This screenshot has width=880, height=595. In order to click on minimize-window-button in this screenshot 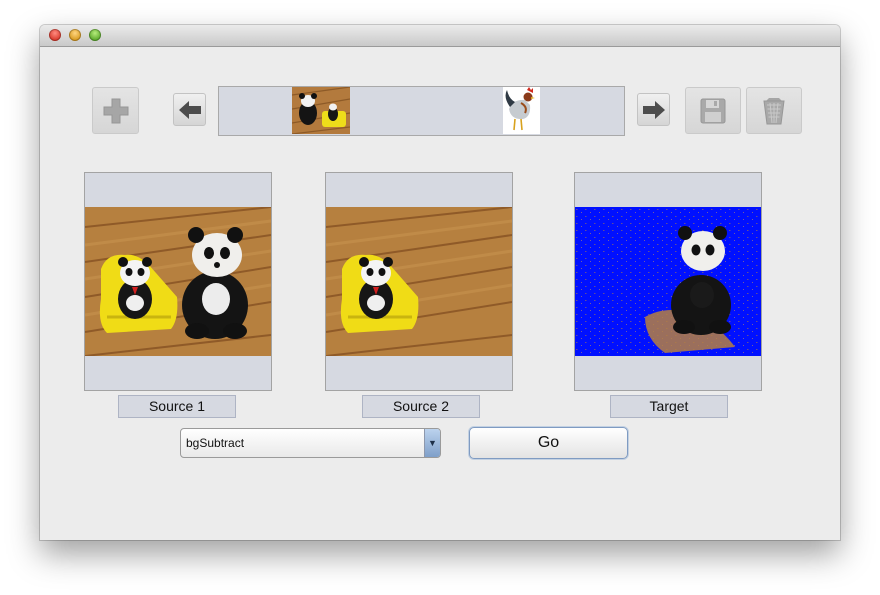, I will do `click(75, 35)`.